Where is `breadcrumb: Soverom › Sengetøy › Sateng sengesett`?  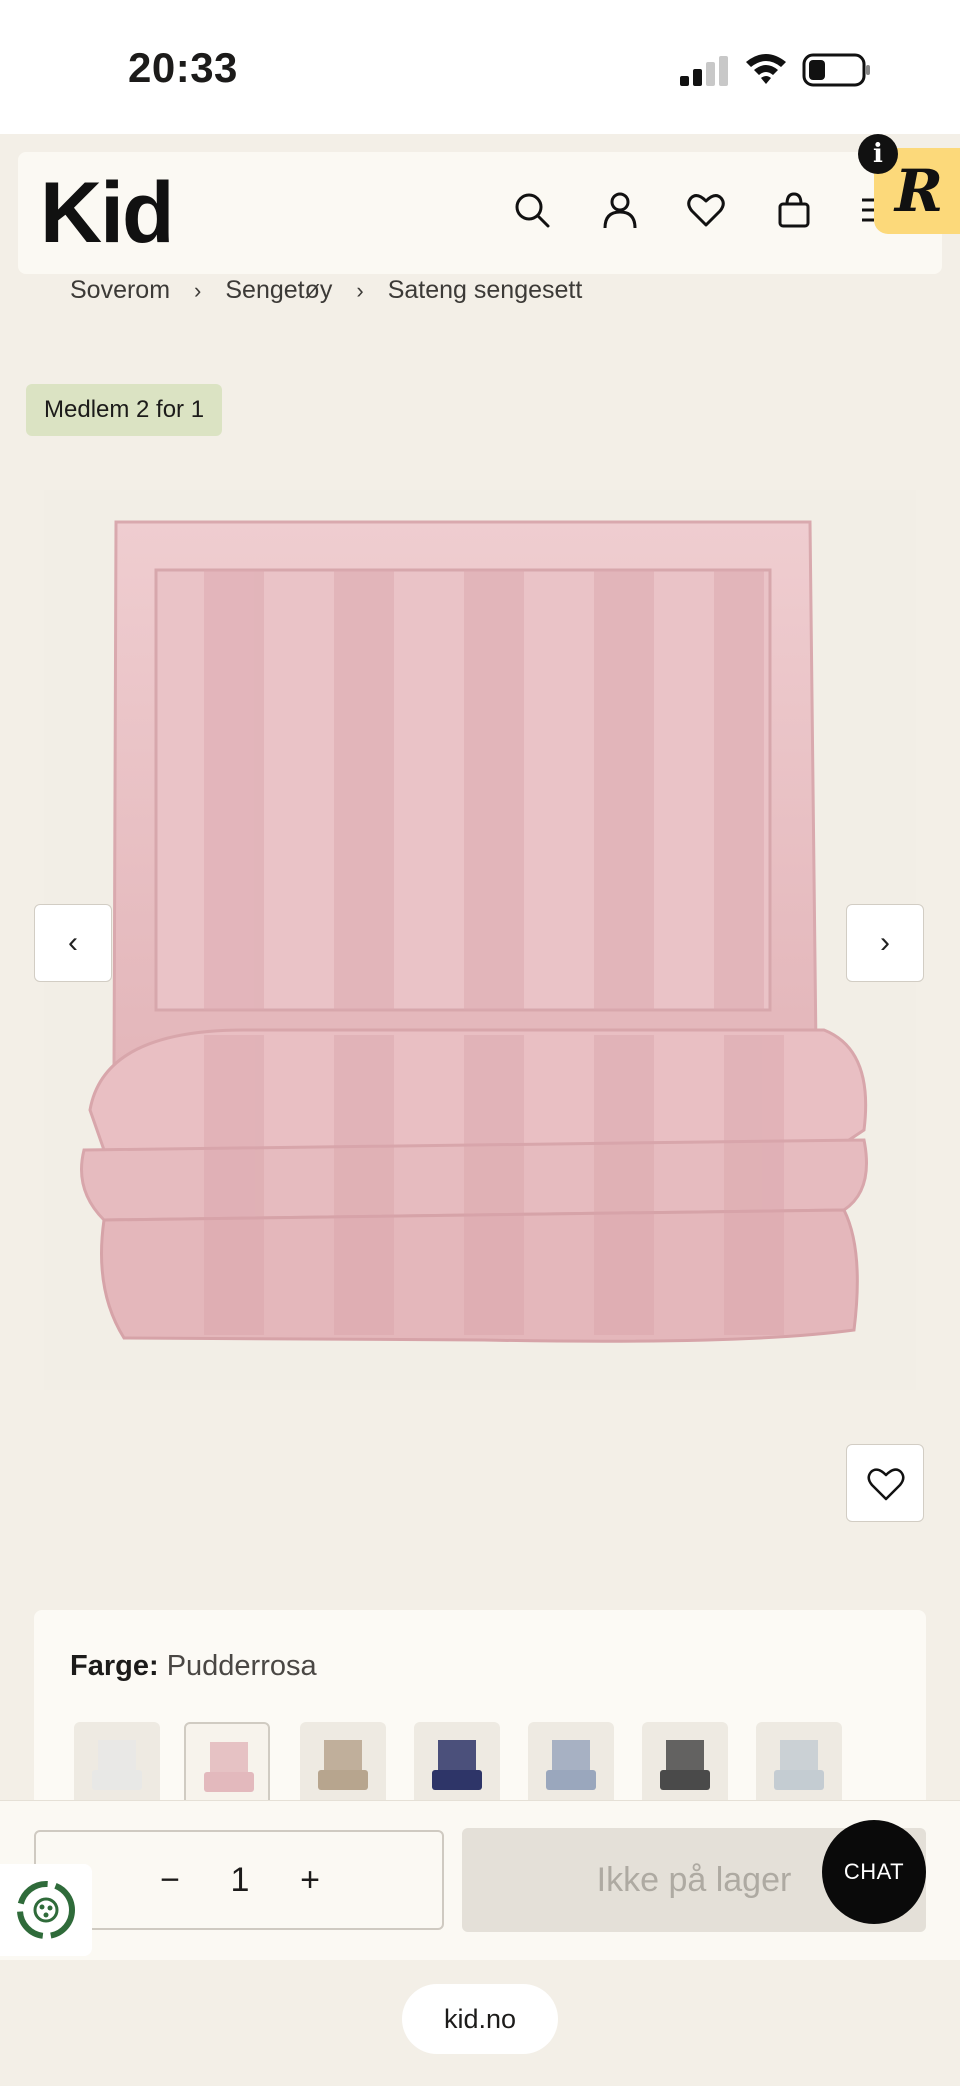 breadcrumb: Soverom › Sengetøy › Sateng sengesett is located at coordinates (326, 290).